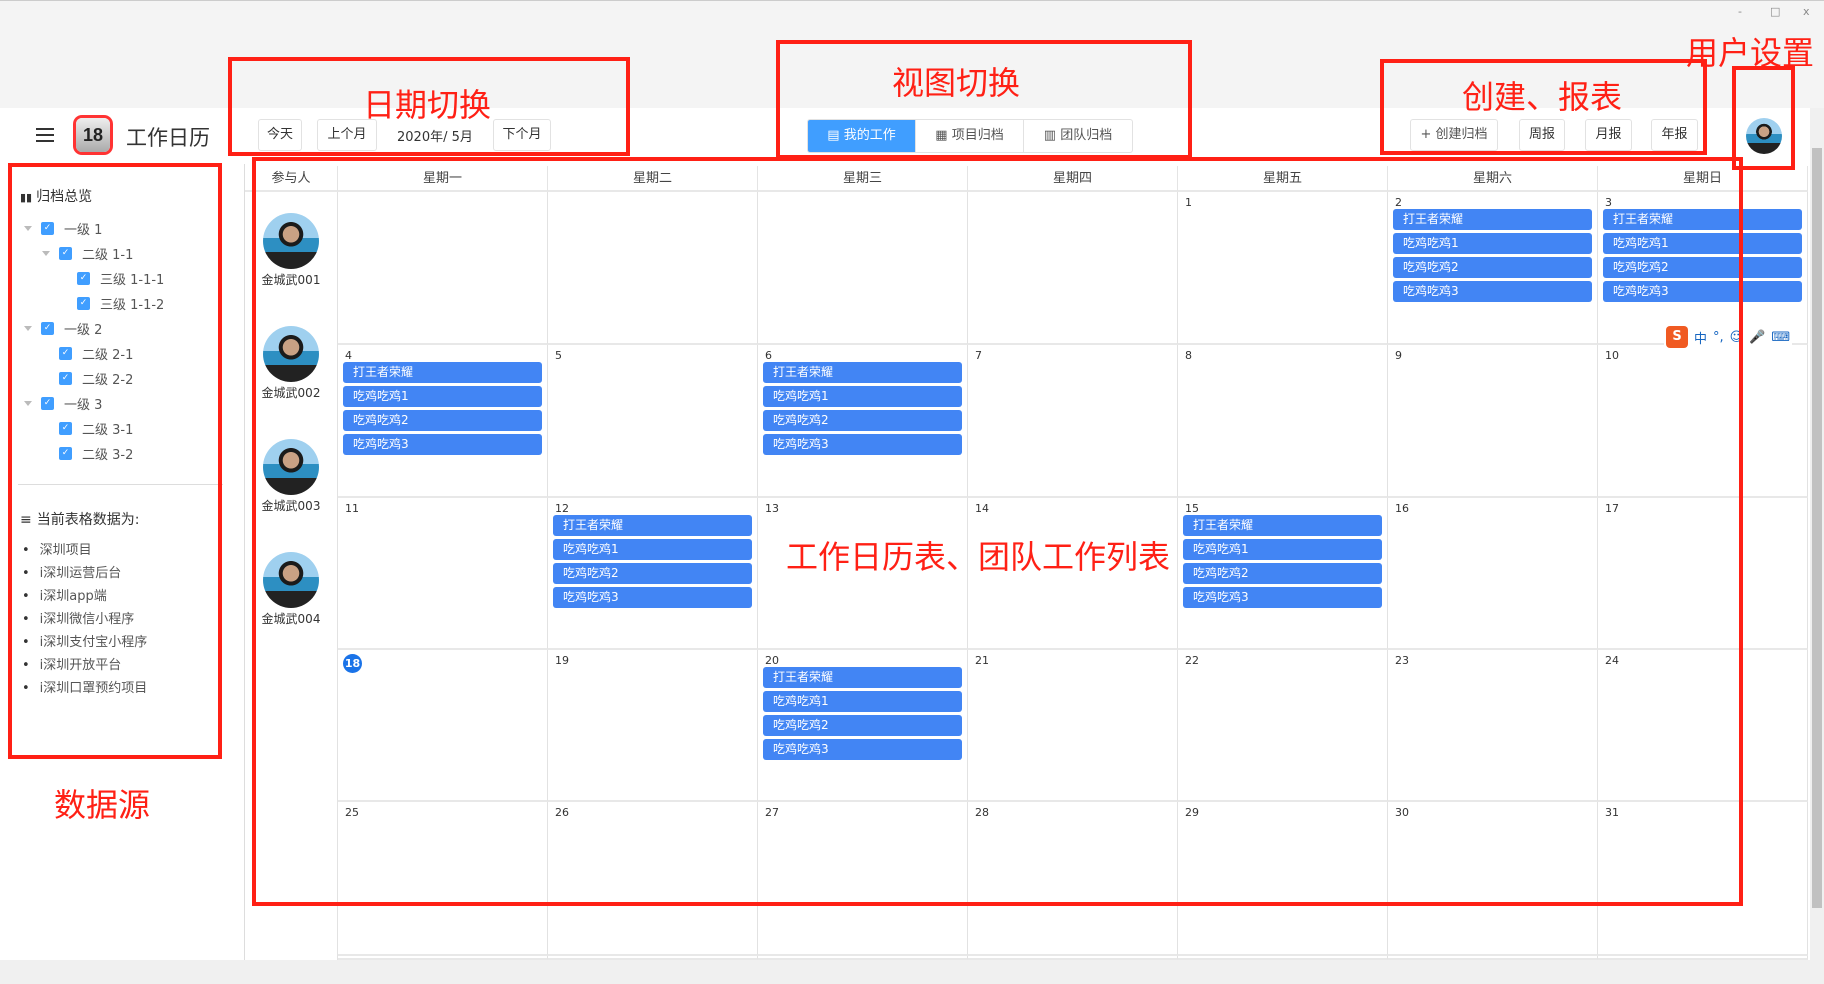  What do you see at coordinates (427, 105) in the screenshot?
I see `annotation-date-switch: 日期切换` at bounding box center [427, 105].